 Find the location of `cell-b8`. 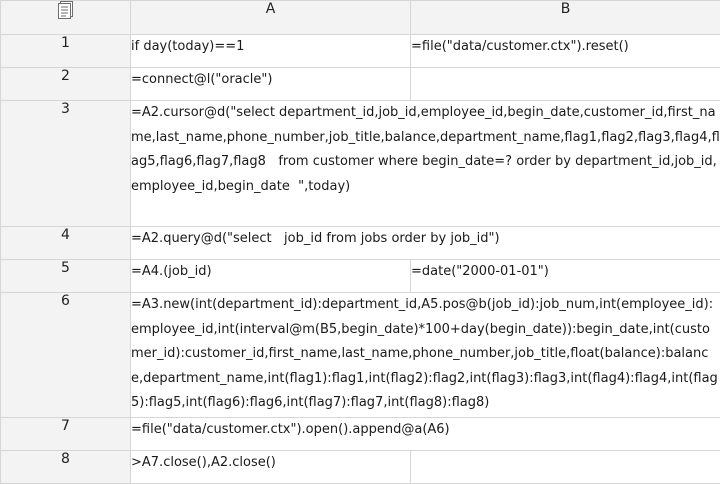

cell-b8 is located at coordinates (565, 467).